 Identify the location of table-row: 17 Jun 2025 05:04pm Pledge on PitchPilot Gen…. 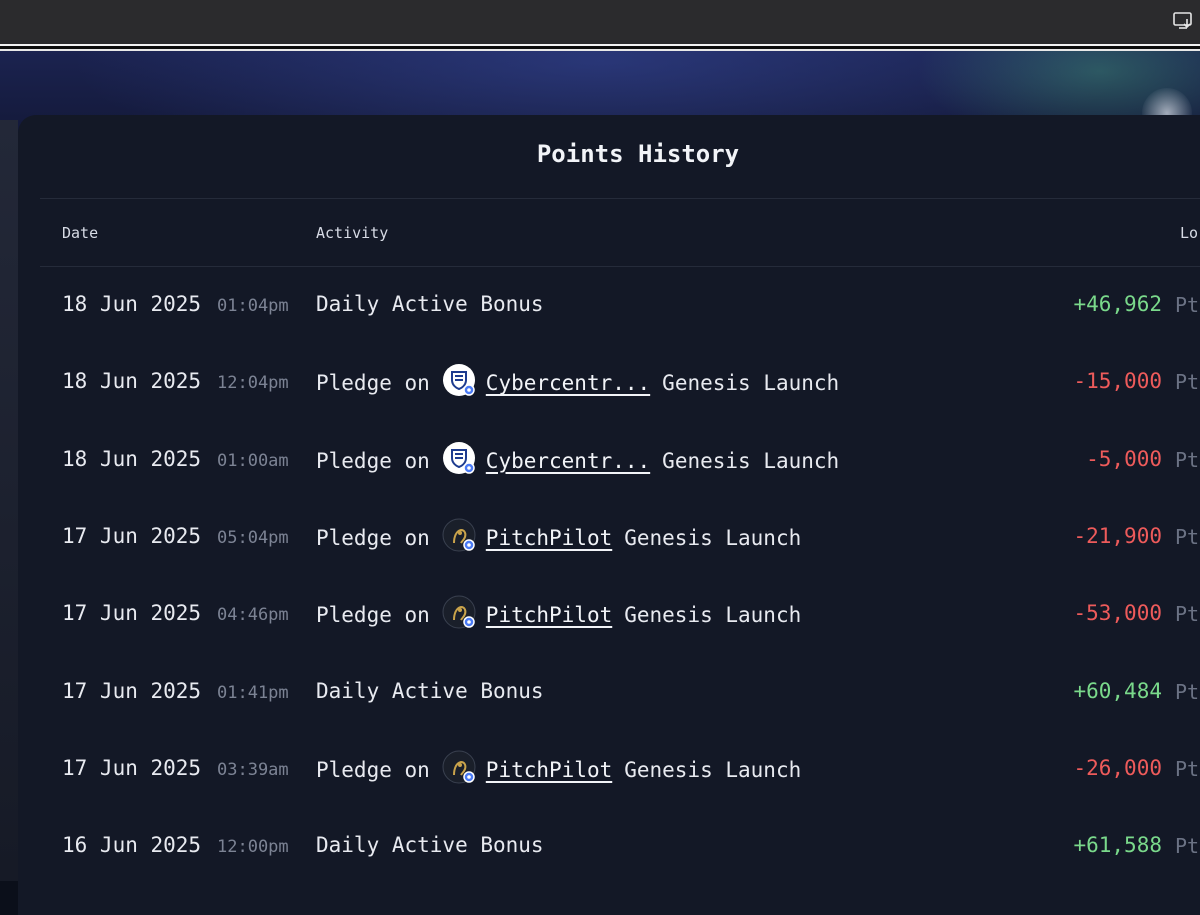
(600, 536).